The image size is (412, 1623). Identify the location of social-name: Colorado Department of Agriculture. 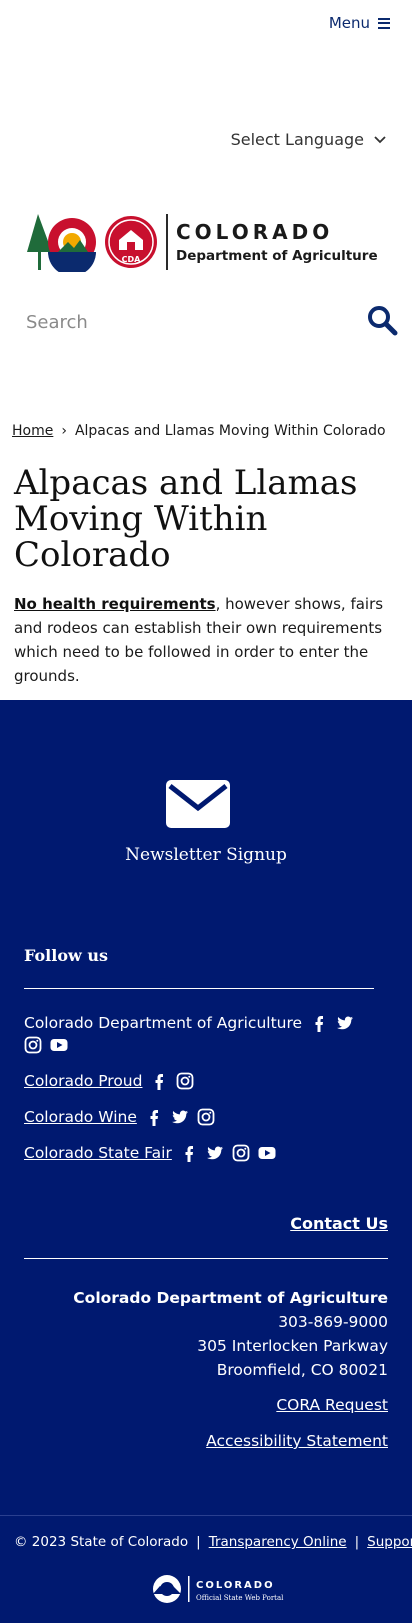
(163, 1023).